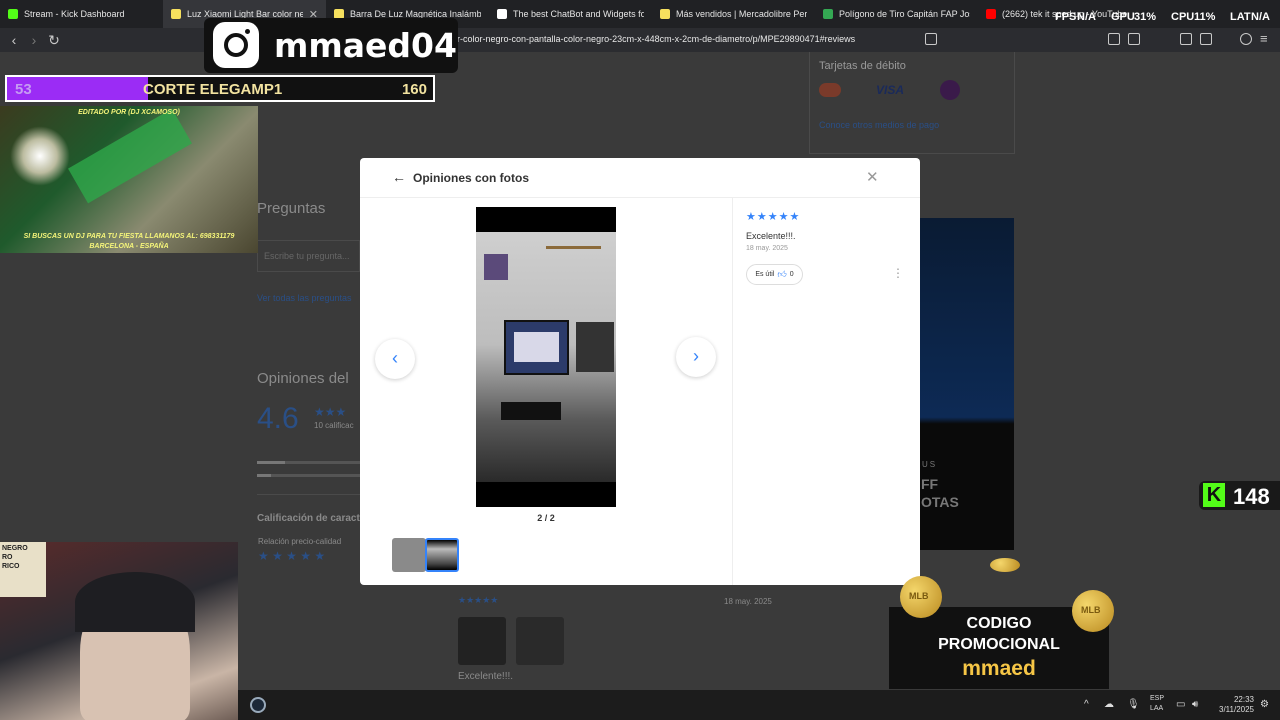  Describe the element at coordinates (300, 541) in the screenshot. I see `price-quality-label: Relación precio-calidad` at that location.